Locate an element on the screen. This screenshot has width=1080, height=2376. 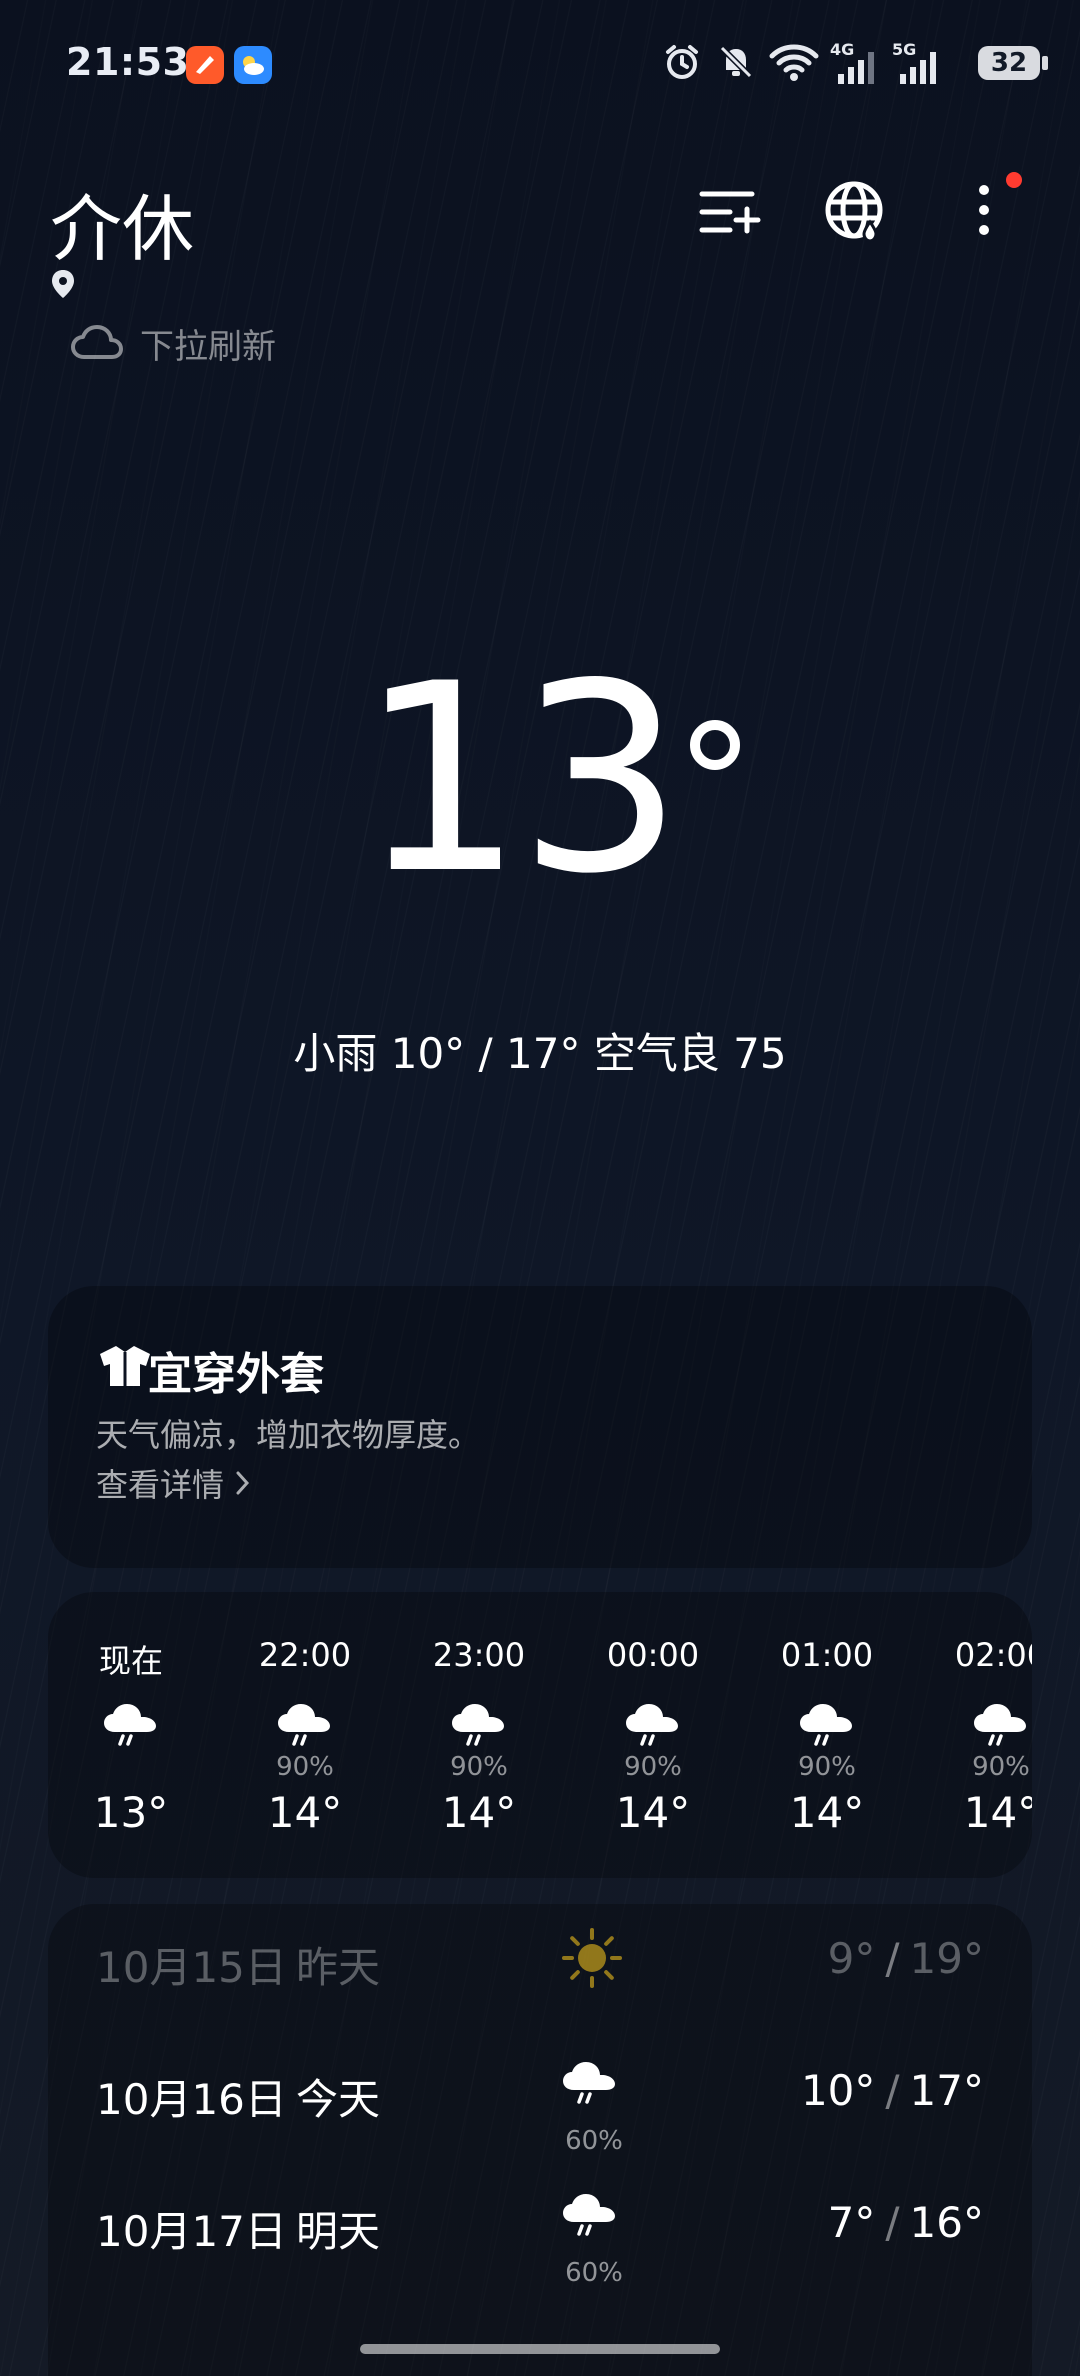
weather-notification-icon is located at coordinates (253, 65).